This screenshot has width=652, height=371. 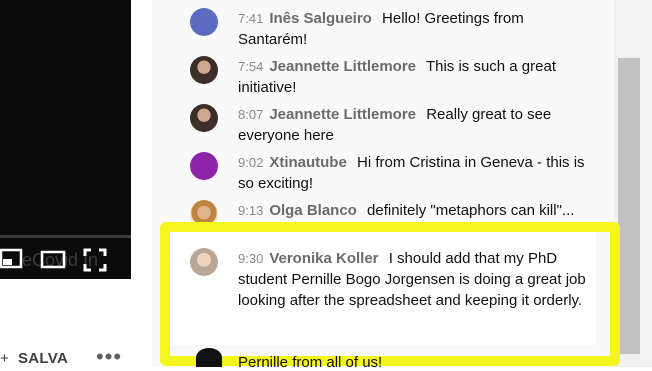 I want to click on theater-mode-icon, so click(x=53, y=260).